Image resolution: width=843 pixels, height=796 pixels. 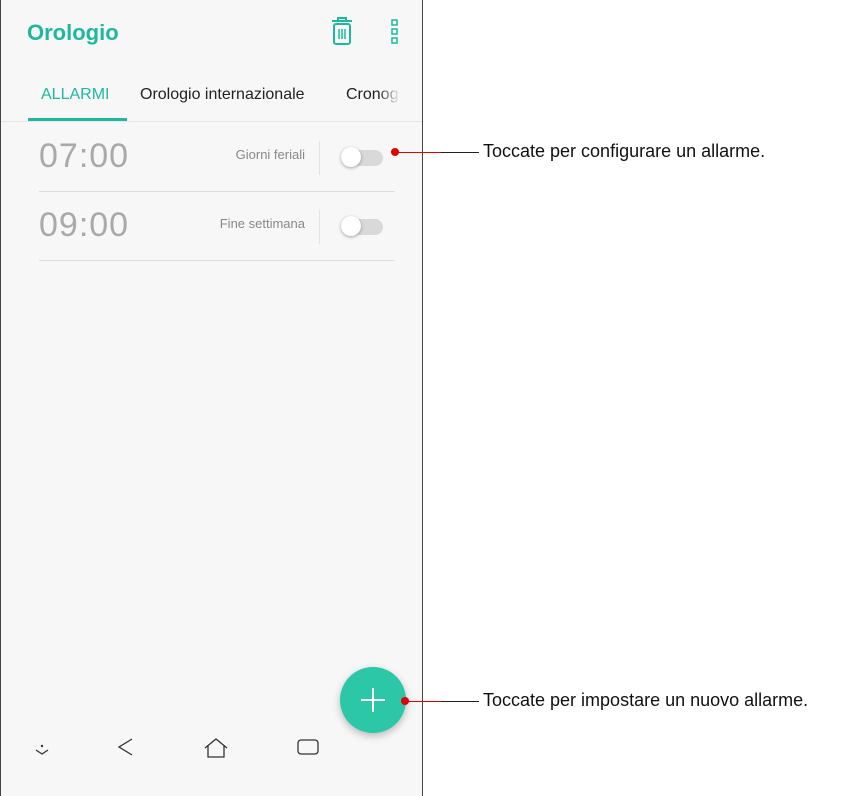 I want to click on more-vert-icon, so click(x=395, y=32).